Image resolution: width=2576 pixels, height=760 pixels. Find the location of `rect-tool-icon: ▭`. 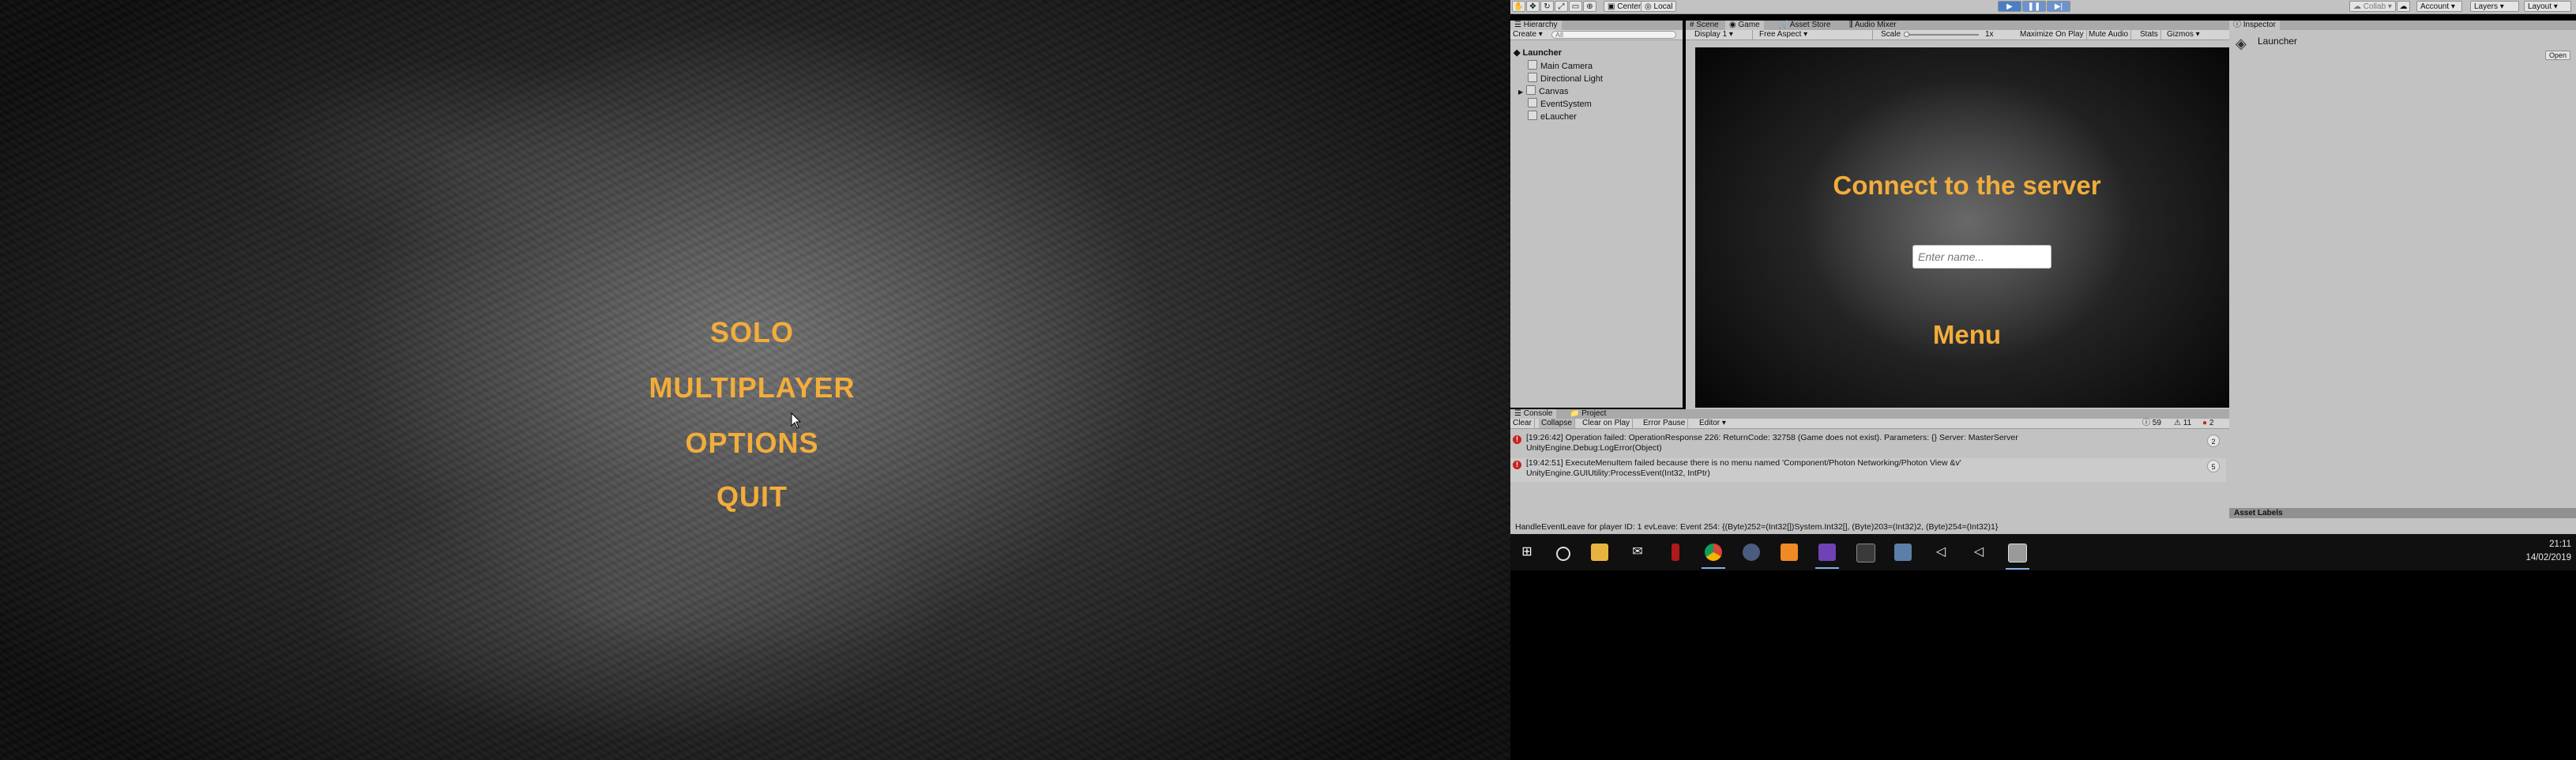

rect-tool-icon: ▭ is located at coordinates (1575, 7).